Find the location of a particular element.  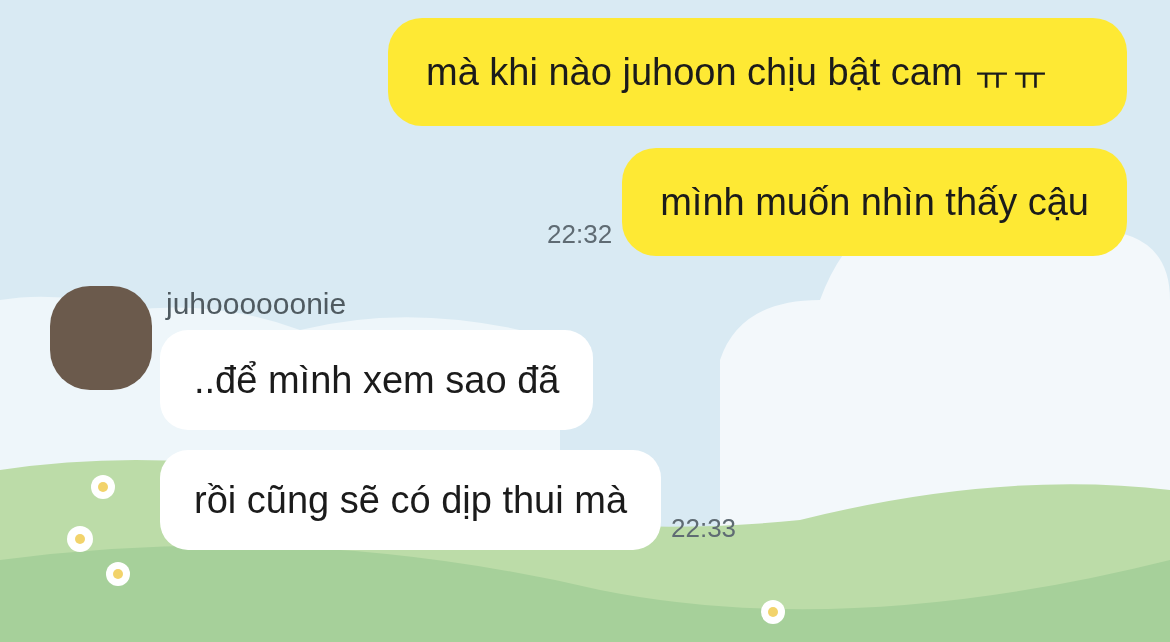

message-bubble: mình muốn nhìn thấy cậu is located at coordinates (874, 202).